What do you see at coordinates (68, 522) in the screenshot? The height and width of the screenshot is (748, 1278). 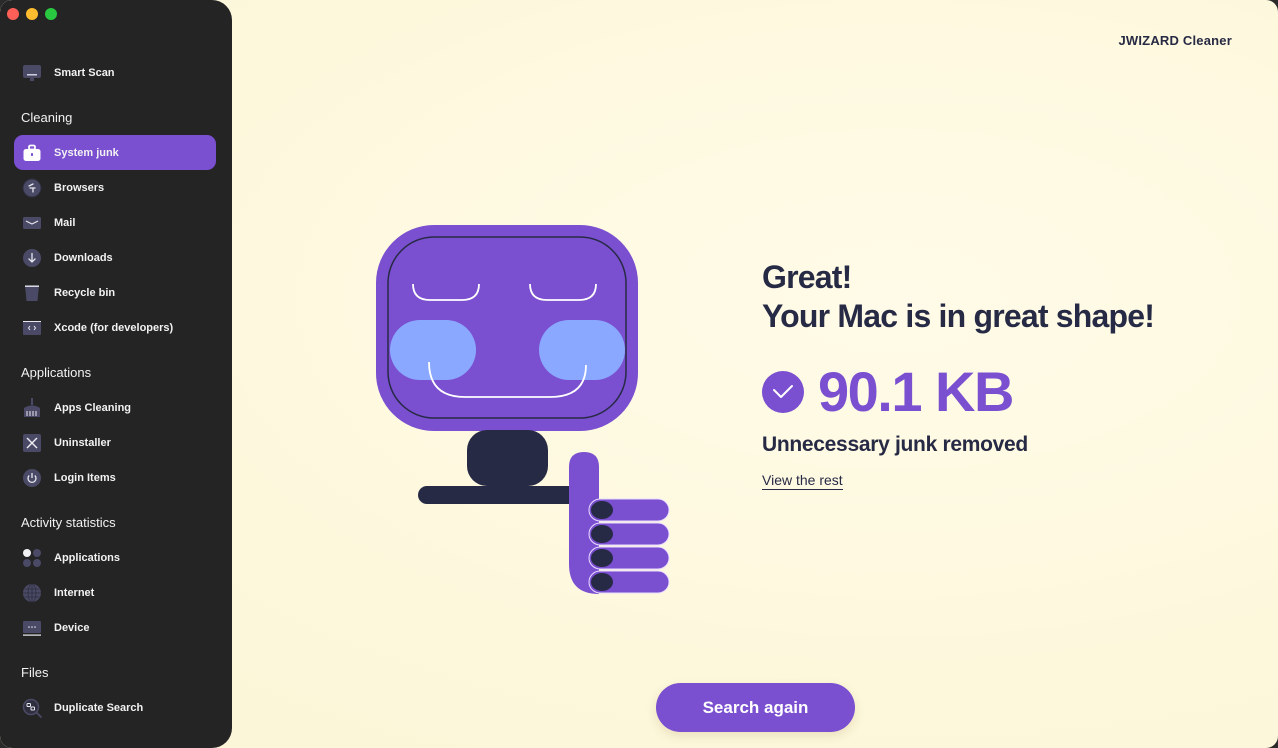 I see `section-title-activity-statistics: Activity statistics` at bounding box center [68, 522].